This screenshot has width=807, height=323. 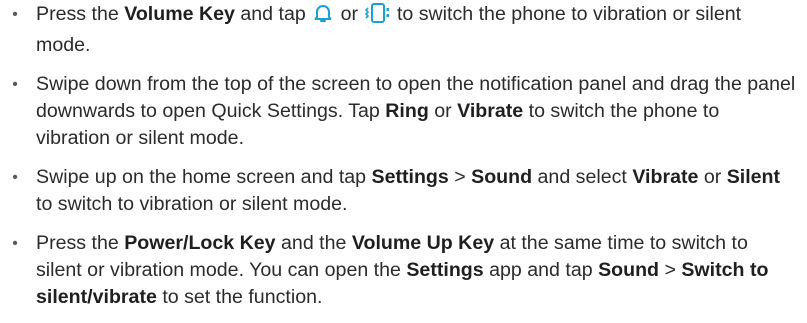 I want to click on step-text: and the, so click(x=313, y=243).